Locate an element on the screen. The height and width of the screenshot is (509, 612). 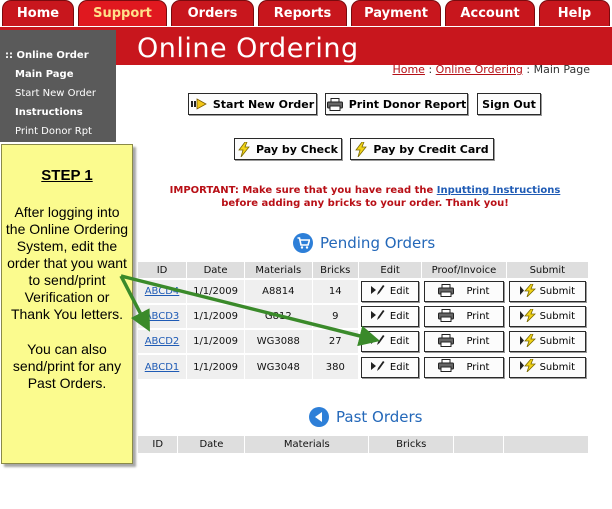
order-id-cell: ABCD2 is located at coordinates (163, 341).